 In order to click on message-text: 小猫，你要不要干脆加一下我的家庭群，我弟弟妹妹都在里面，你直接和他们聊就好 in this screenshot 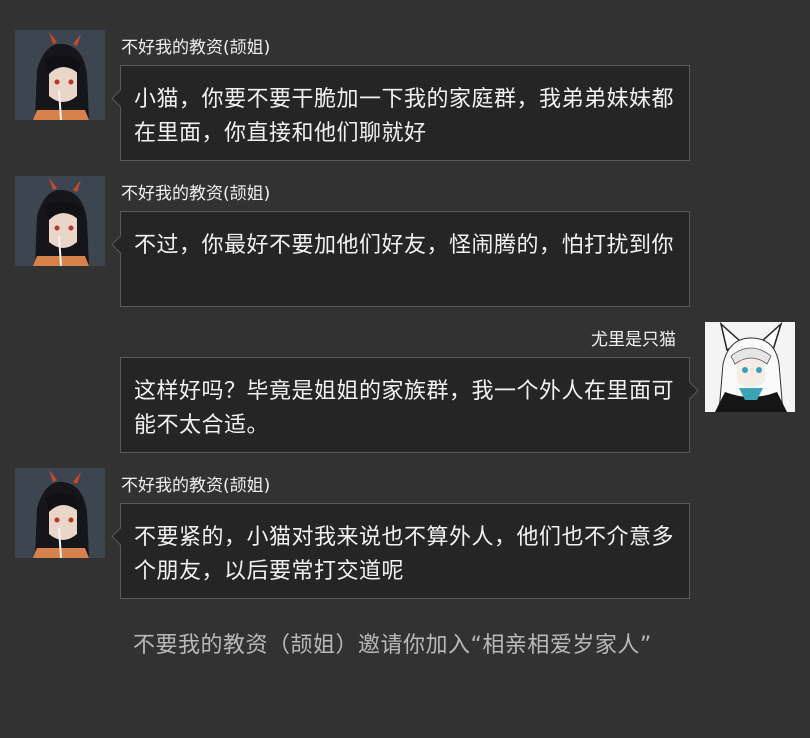, I will do `click(404, 116)`.